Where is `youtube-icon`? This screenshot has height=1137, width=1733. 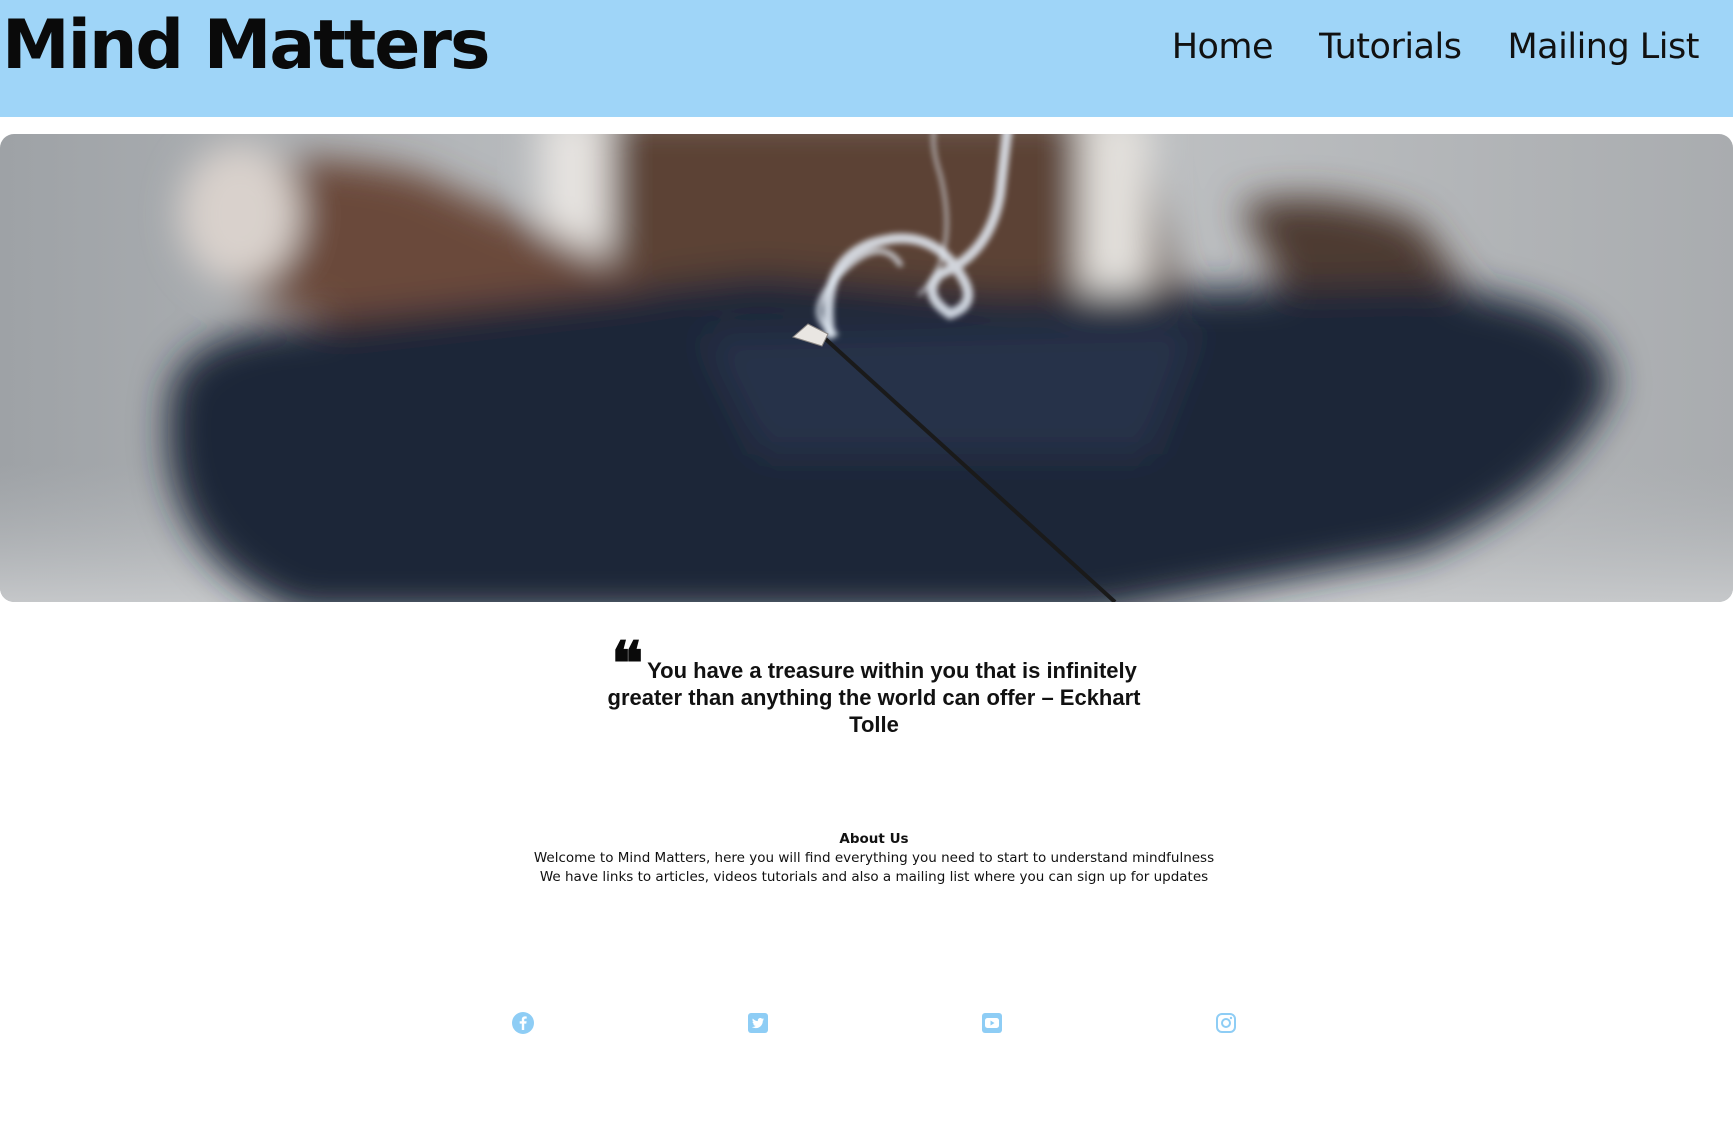
youtube-icon is located at coordinates (992, 1023).